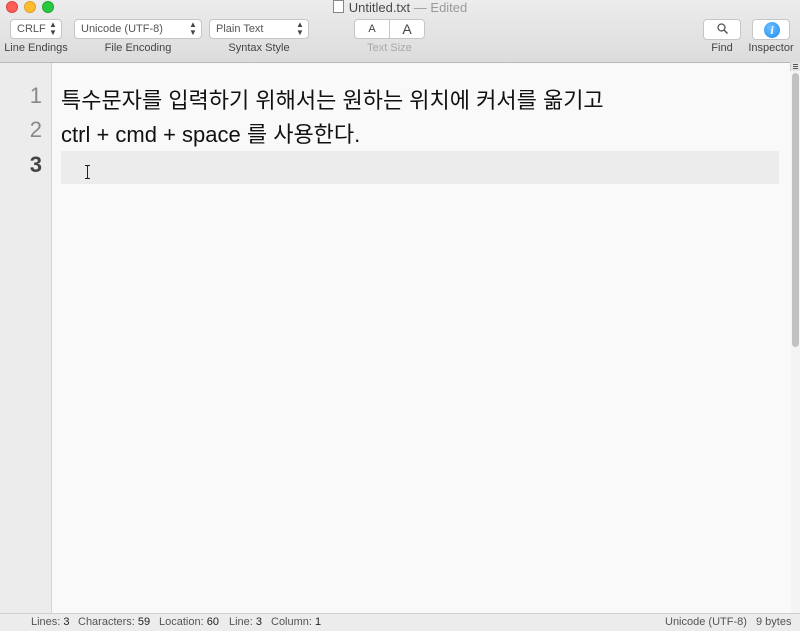 This screenshot has width=800, height=631. I want to click on status-lines: Lines: 3, so click(50, 622).